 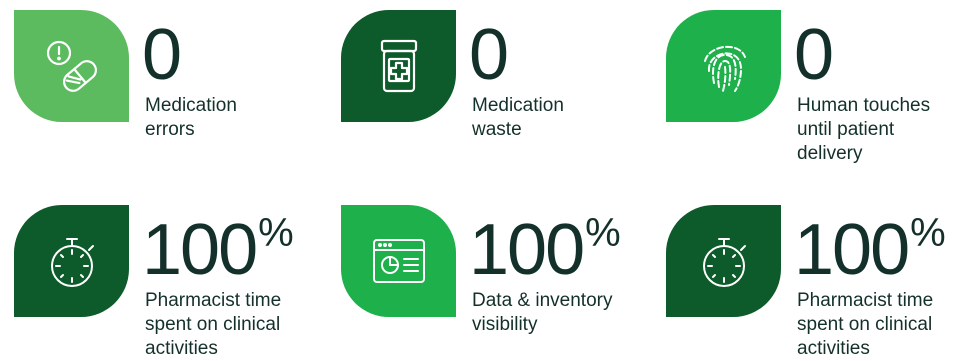 What do you see at coordinates (864, 129) in the screenshot?
I see `stat-label: Human touches until patient delivery` at bounding box center [864, 129].